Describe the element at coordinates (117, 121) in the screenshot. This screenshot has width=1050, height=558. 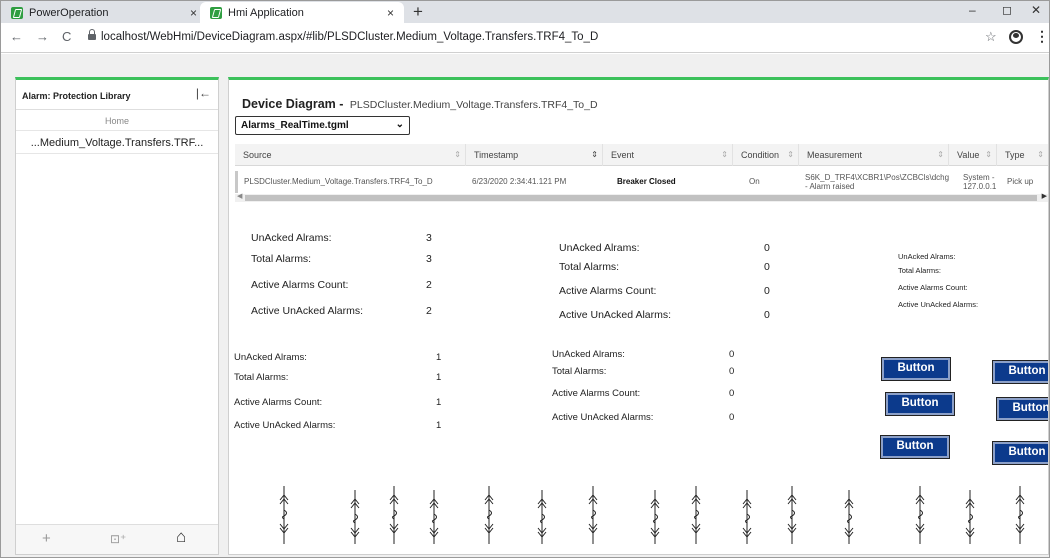
I see `breadcrumb-home: Home` at that location.